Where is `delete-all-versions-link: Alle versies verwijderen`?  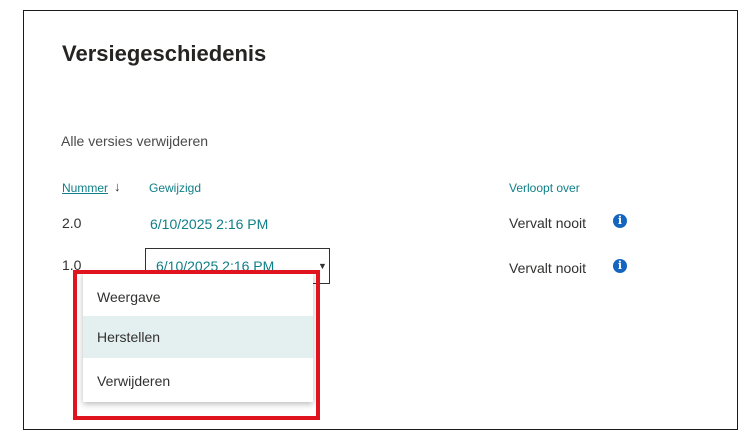
delete-all-versions-link: Alle versies verwijderen is located at coordinates (134, 141).